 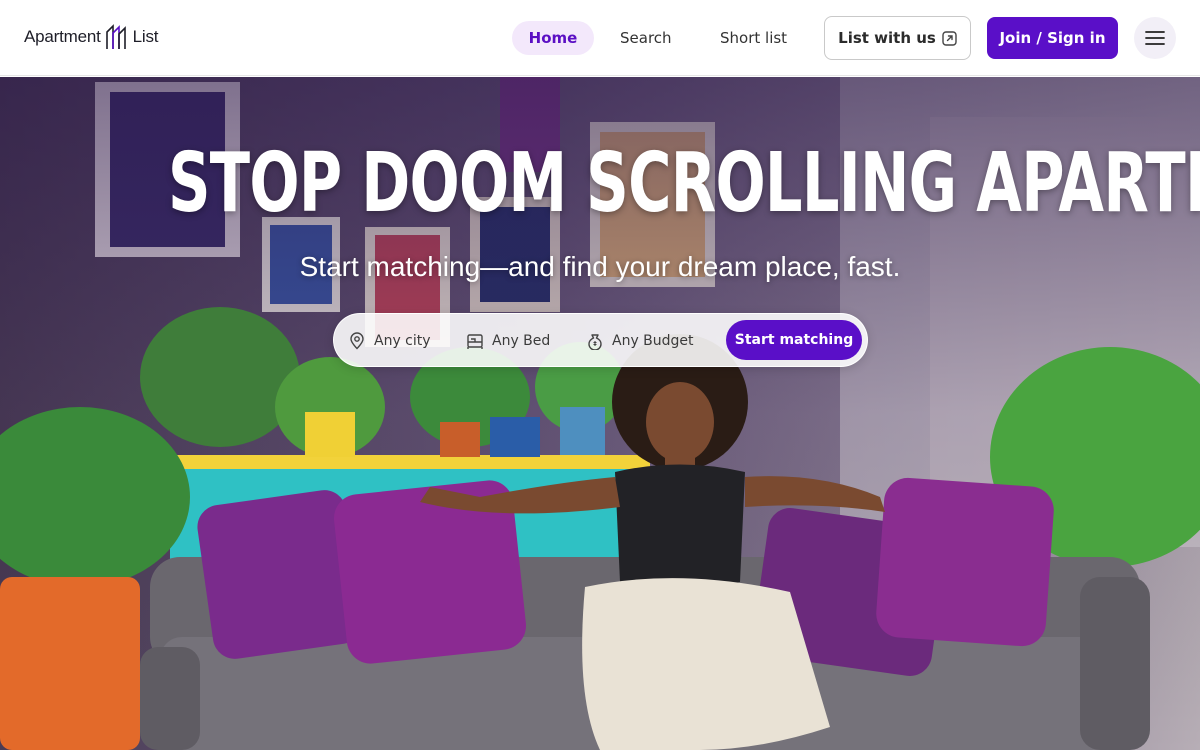 I want to click on location-pin-icon, so click(x=357, y=341).